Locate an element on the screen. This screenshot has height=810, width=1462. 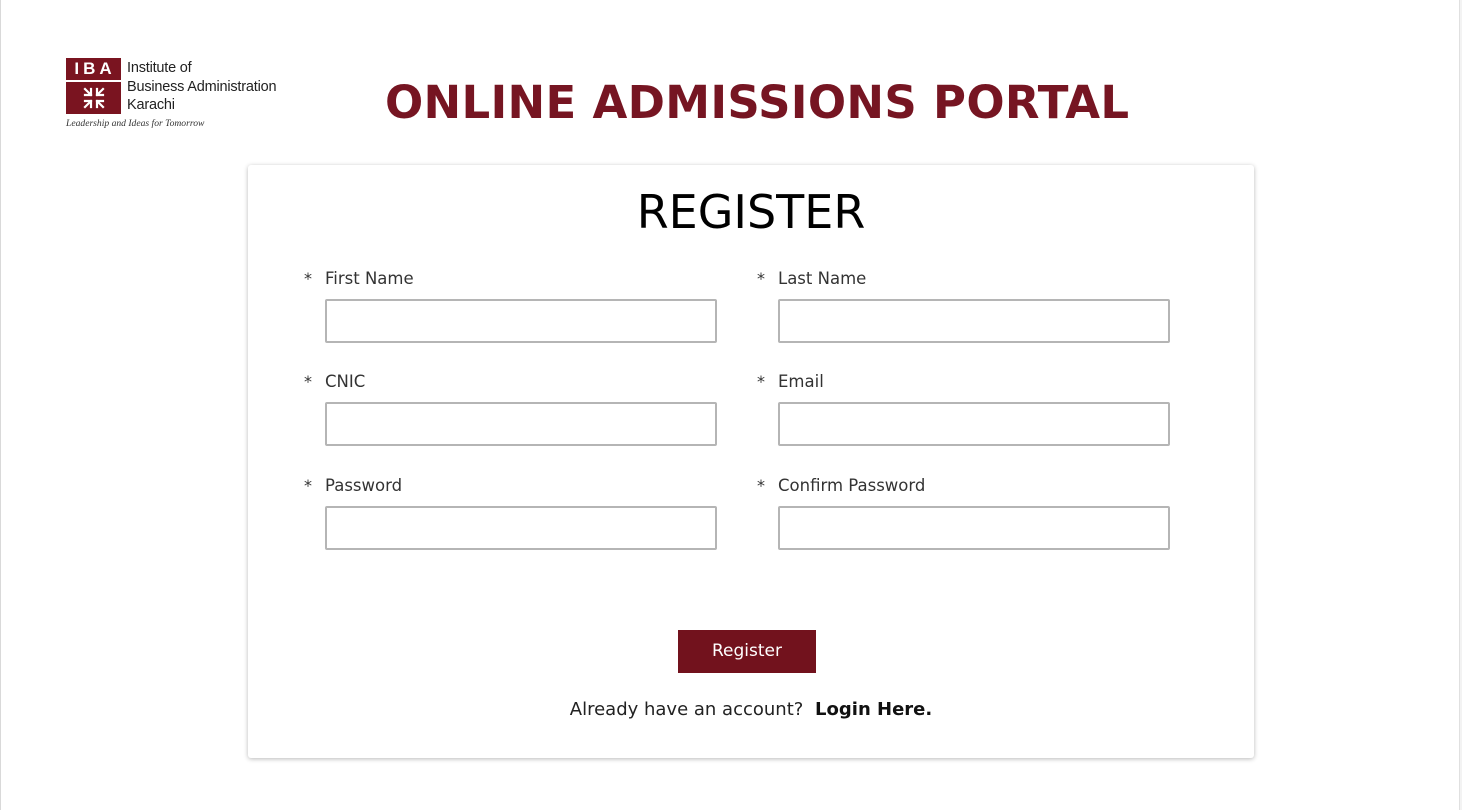
email-group: * Email is located at coordinates (963, 407).